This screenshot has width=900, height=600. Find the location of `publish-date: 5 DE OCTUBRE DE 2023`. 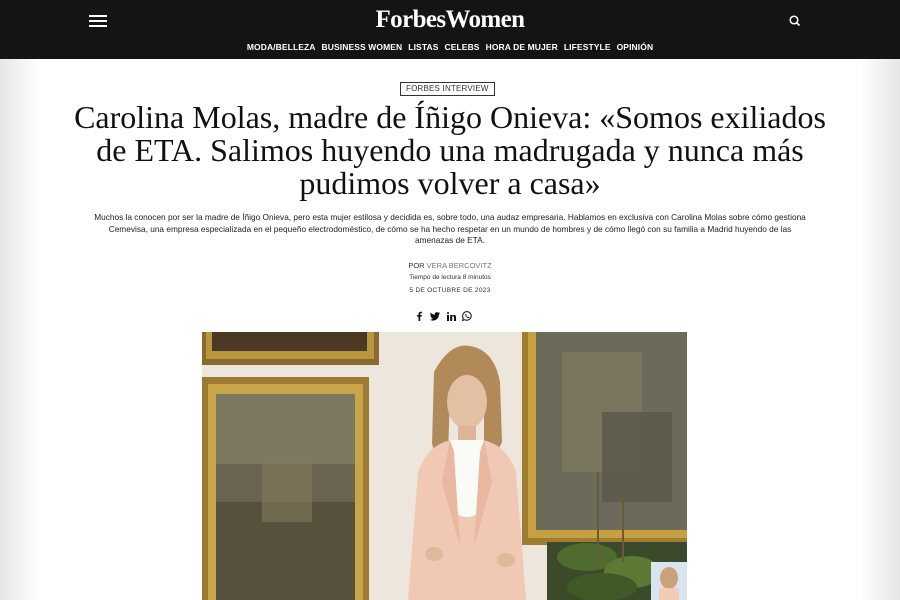

publish-date: 5 DE OCTUBRE DE 2023 is located at coordinates (450, 290).